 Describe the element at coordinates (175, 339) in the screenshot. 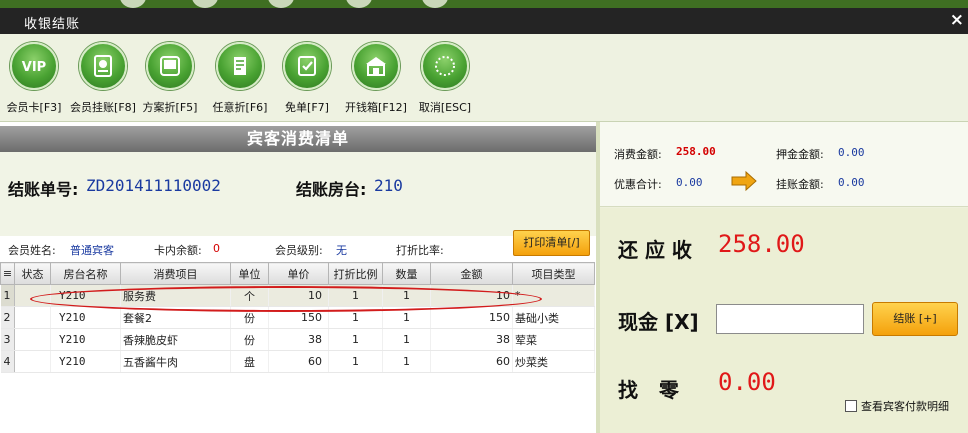

I see `item-cell: 香辣脆皮虾` at that location.